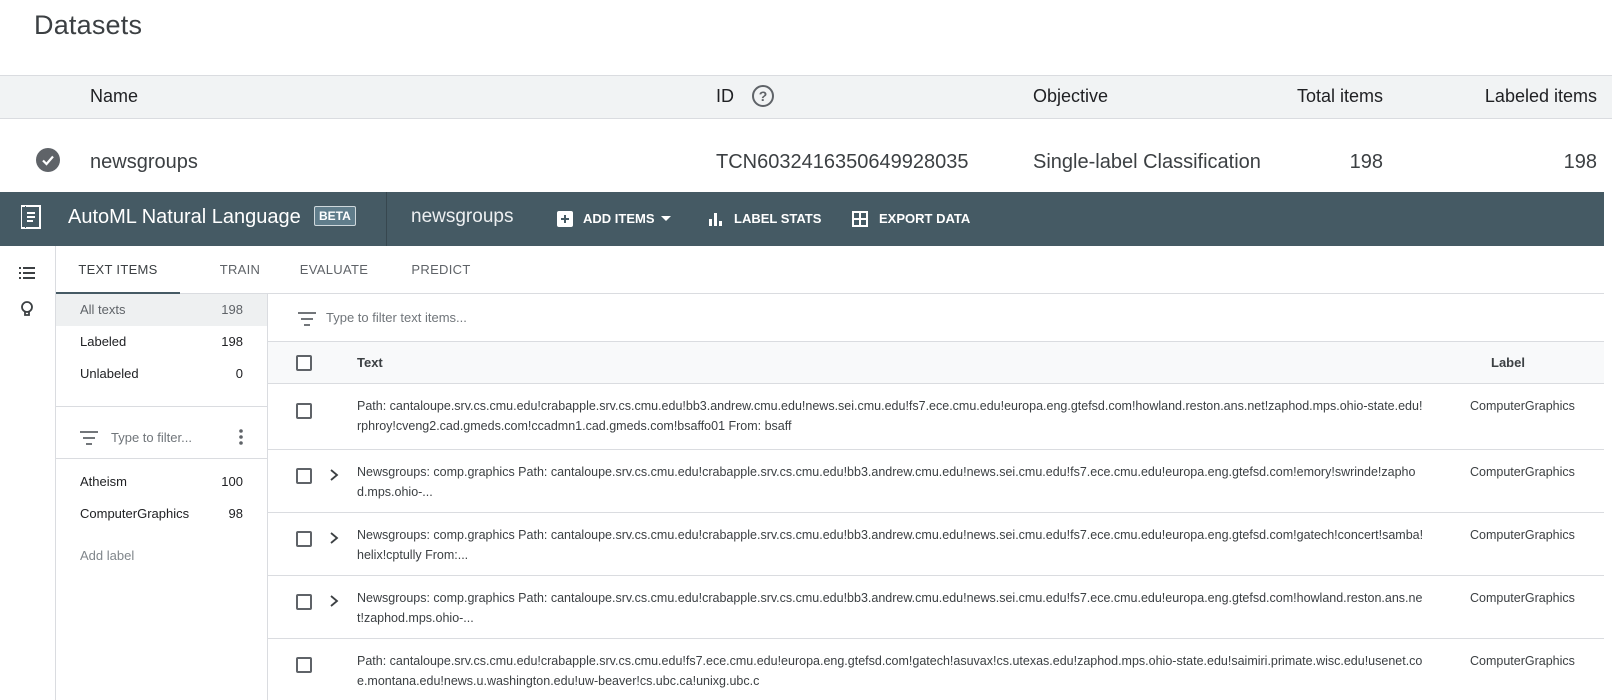 This screenshot has width=1612, height=700. What do you see at coordinates (370, 362) in the screenshot?
I see `column-text: Text` at bounding box center [370, 362].